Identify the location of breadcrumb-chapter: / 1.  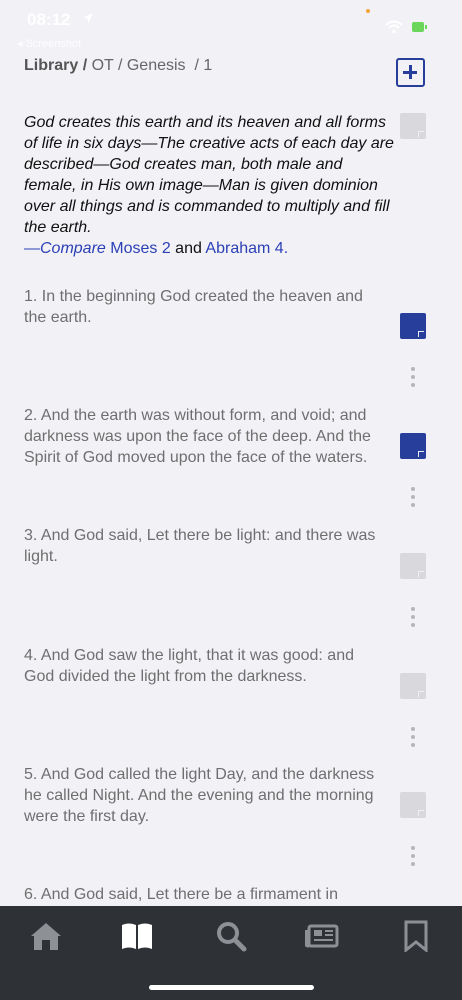
(203, 65).